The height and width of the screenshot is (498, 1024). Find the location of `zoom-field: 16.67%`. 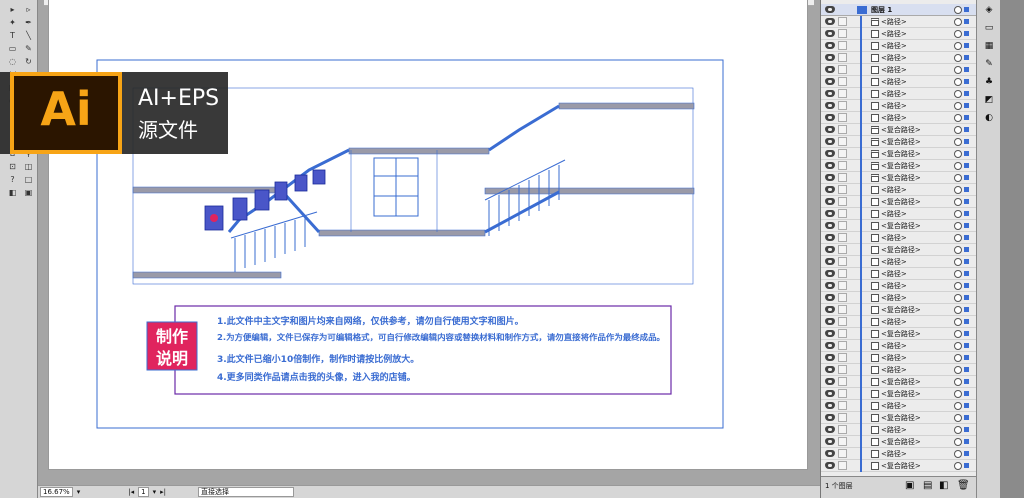

zoom-field: 16.67% is located at coordinates (56, 492).